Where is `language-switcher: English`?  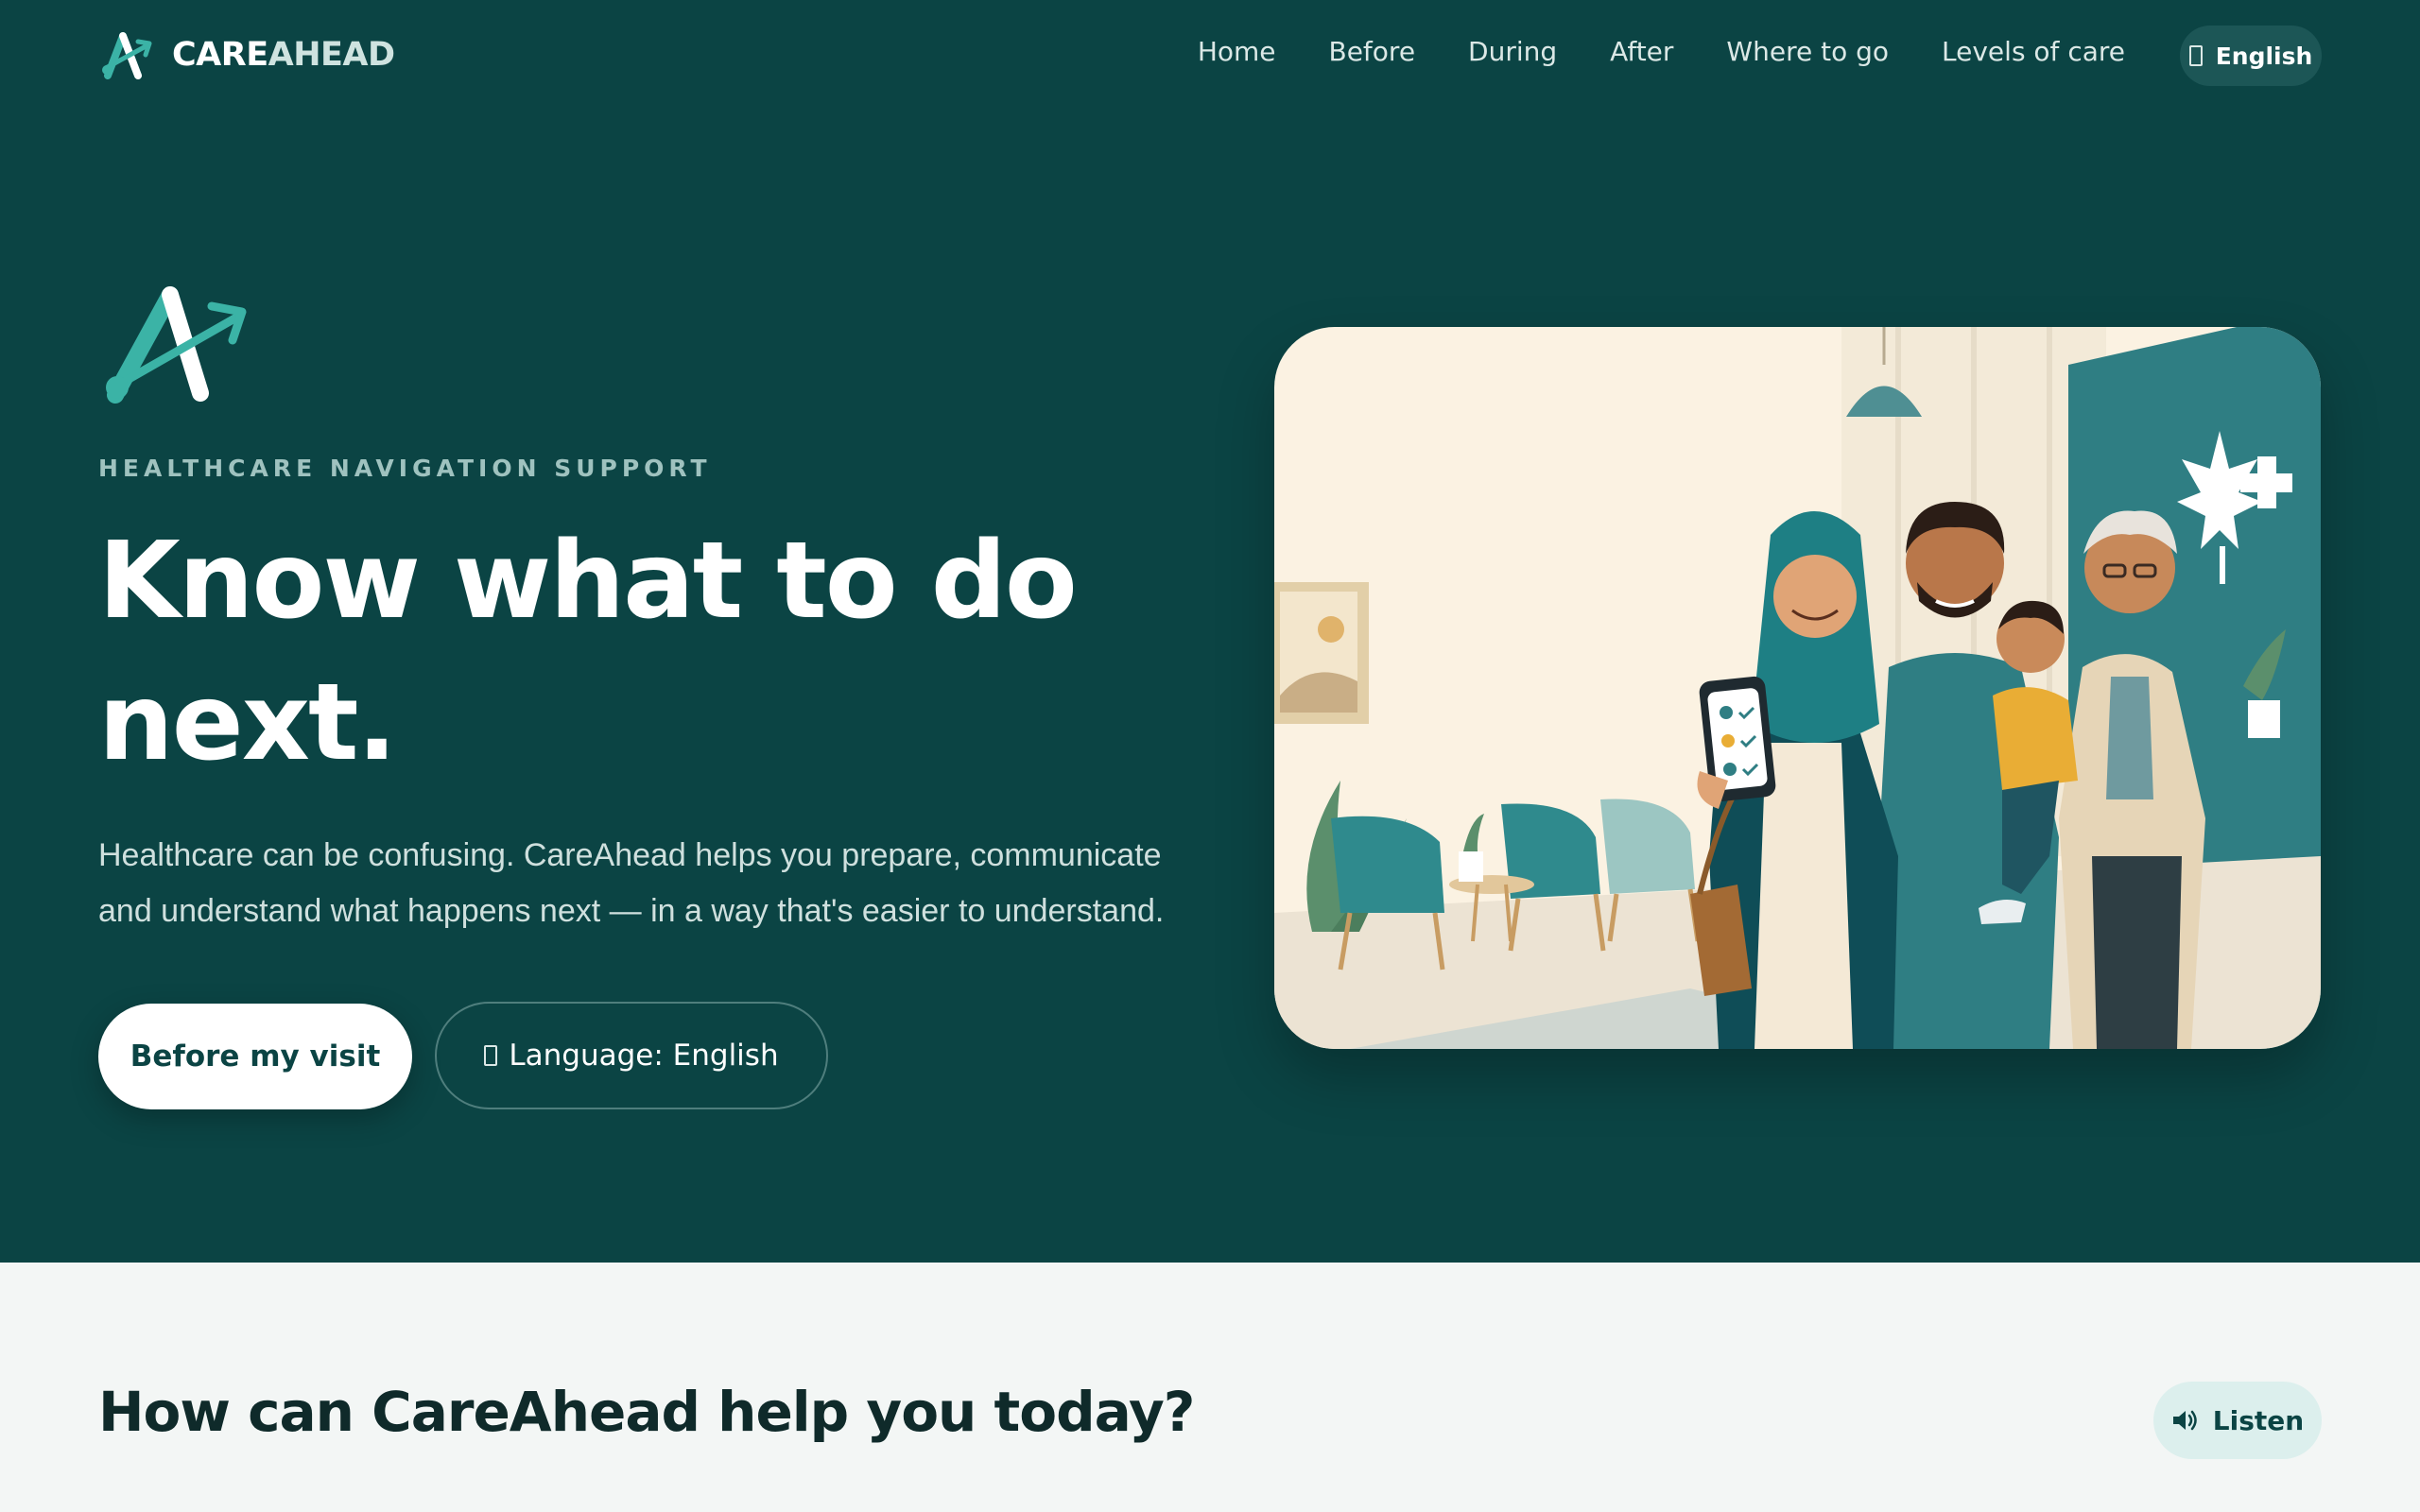 language-switcher: English is located at coordinates (2251, 56).